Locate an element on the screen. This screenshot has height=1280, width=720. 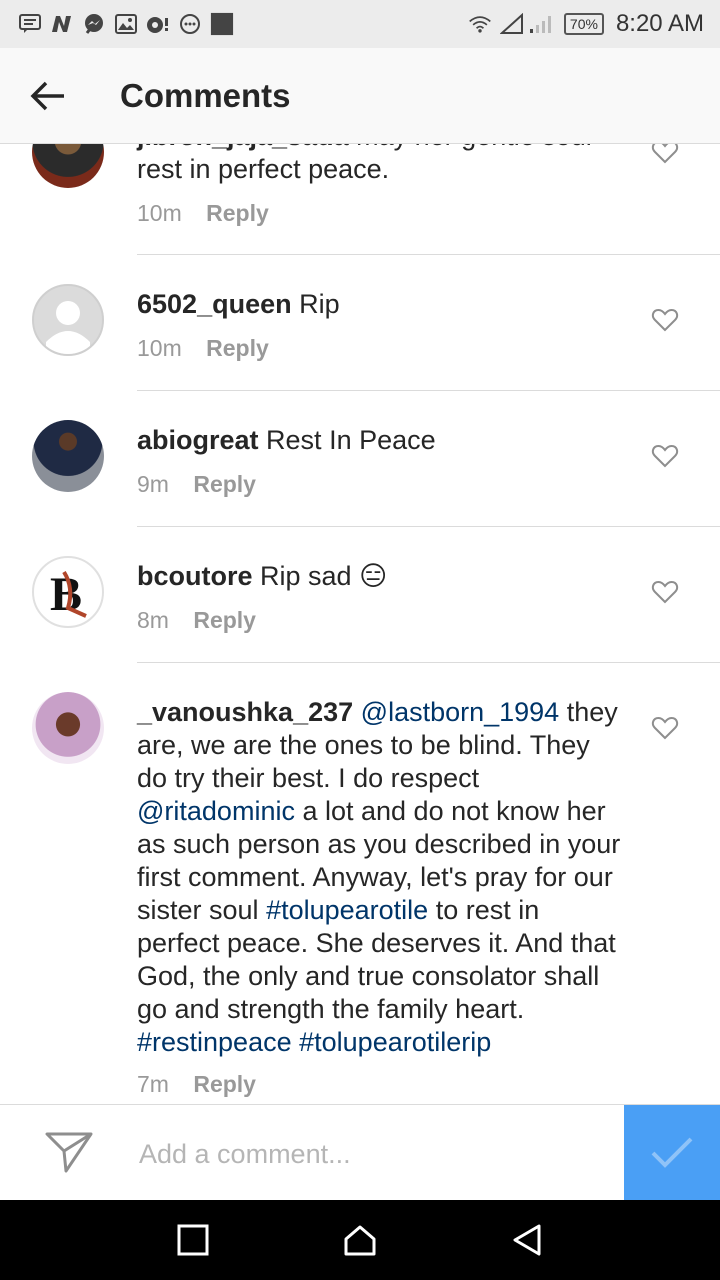
clock: 8:20 AM is located at coordinates (659, 23).